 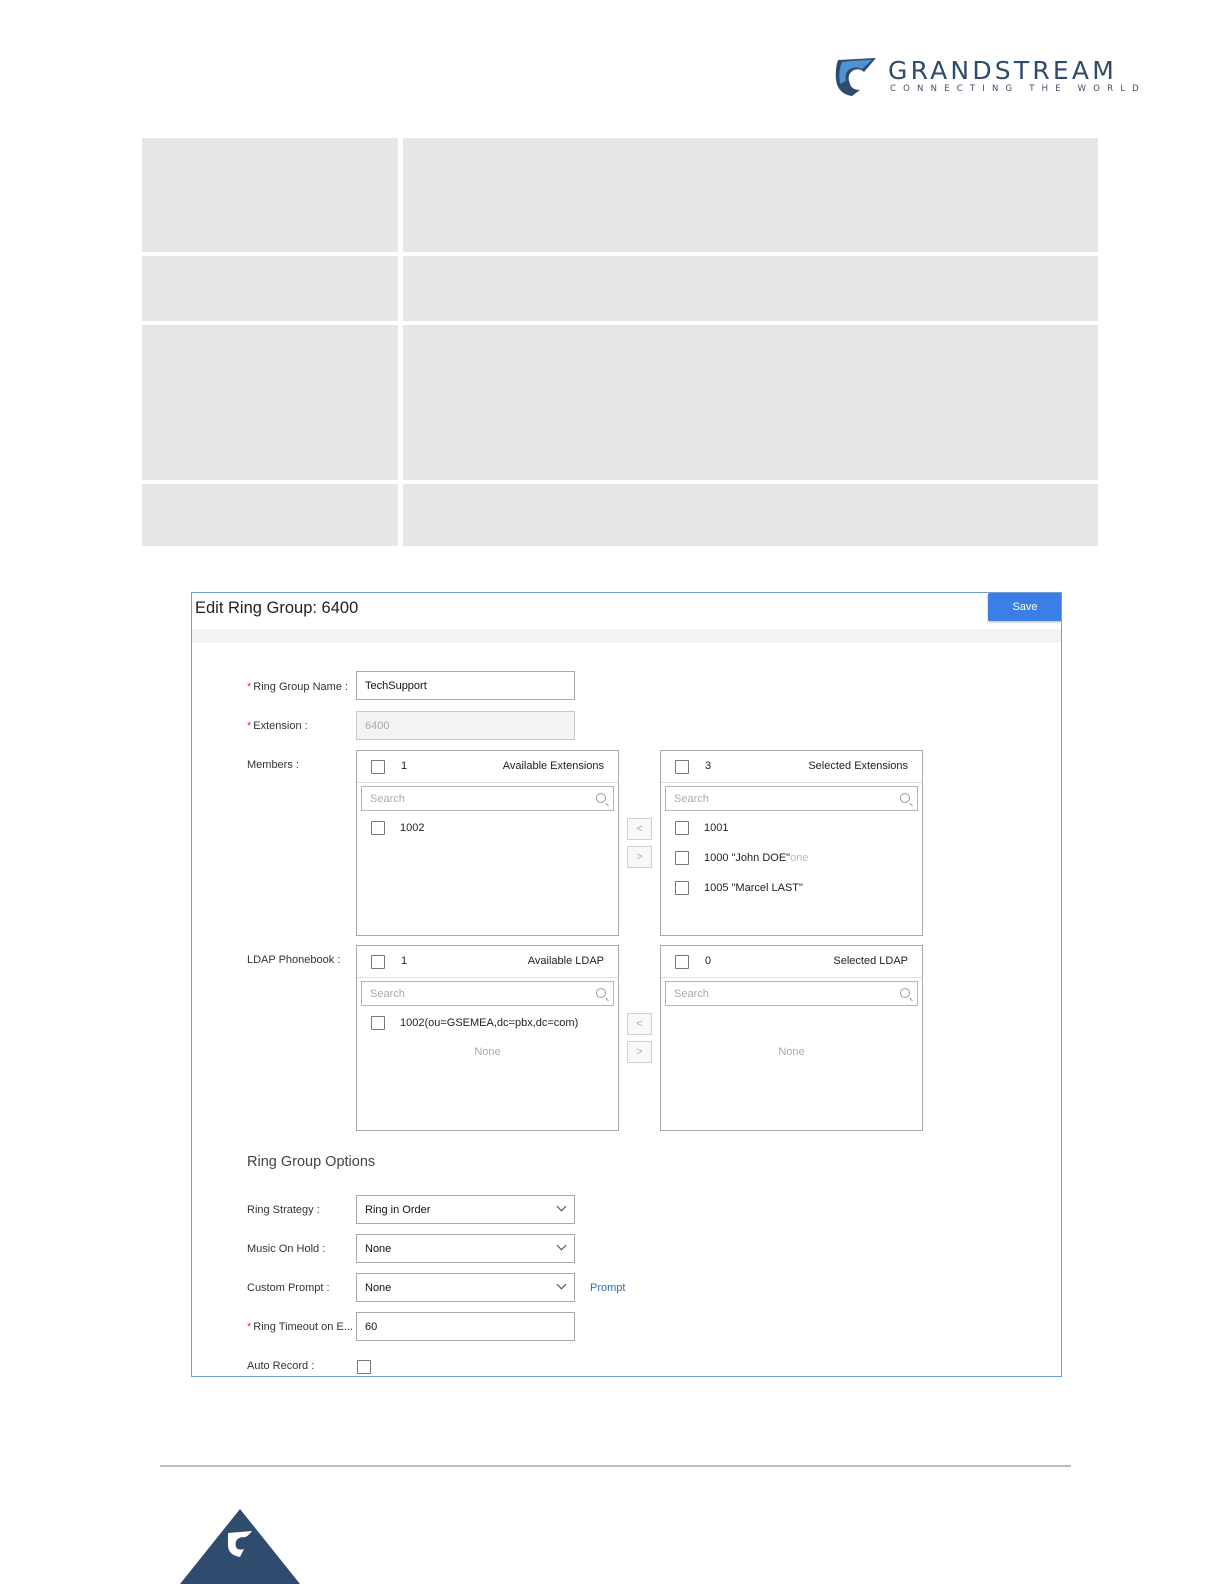 What do you see at coordinates (474, 1023) in the screenshot?
I see `list-item: 1002(ou=GSEMEA,dc=pbx,dc=com)` at bounding box center [474, 1023].